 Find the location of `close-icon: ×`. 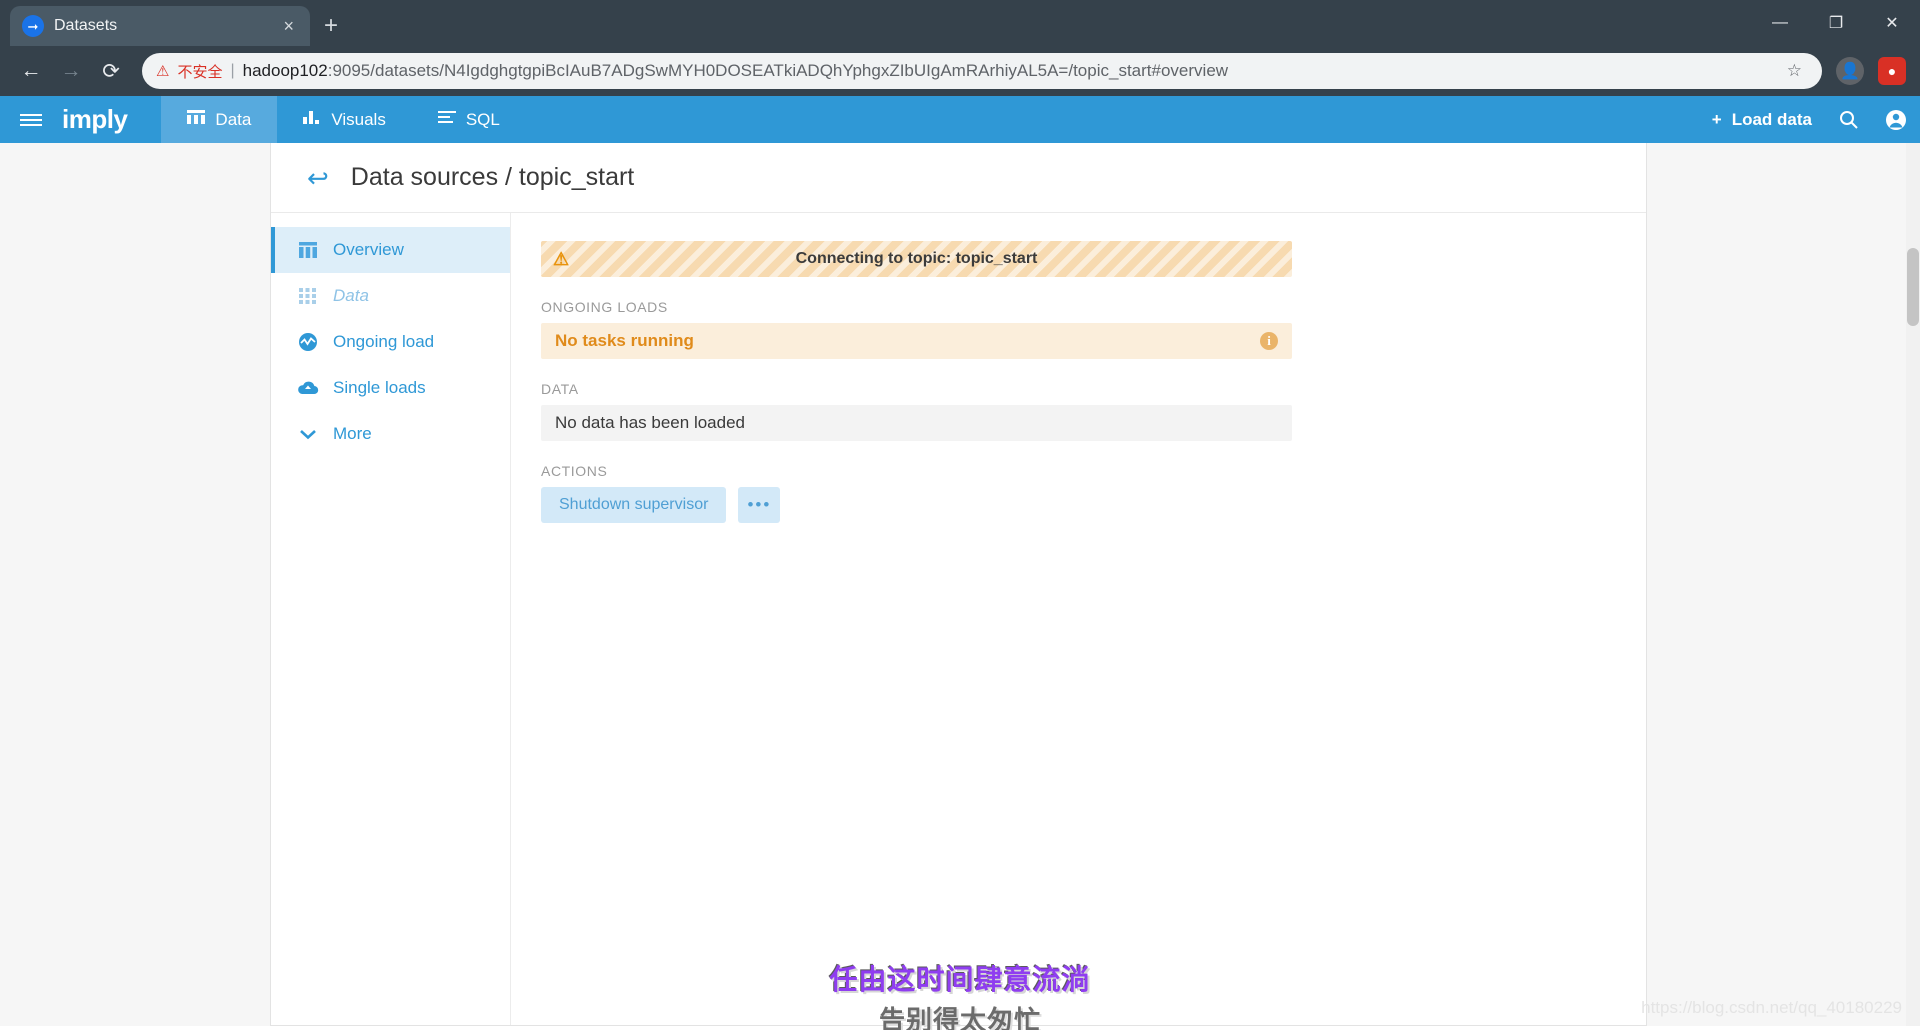

close-icon: × is located at coordinates (288, 26).